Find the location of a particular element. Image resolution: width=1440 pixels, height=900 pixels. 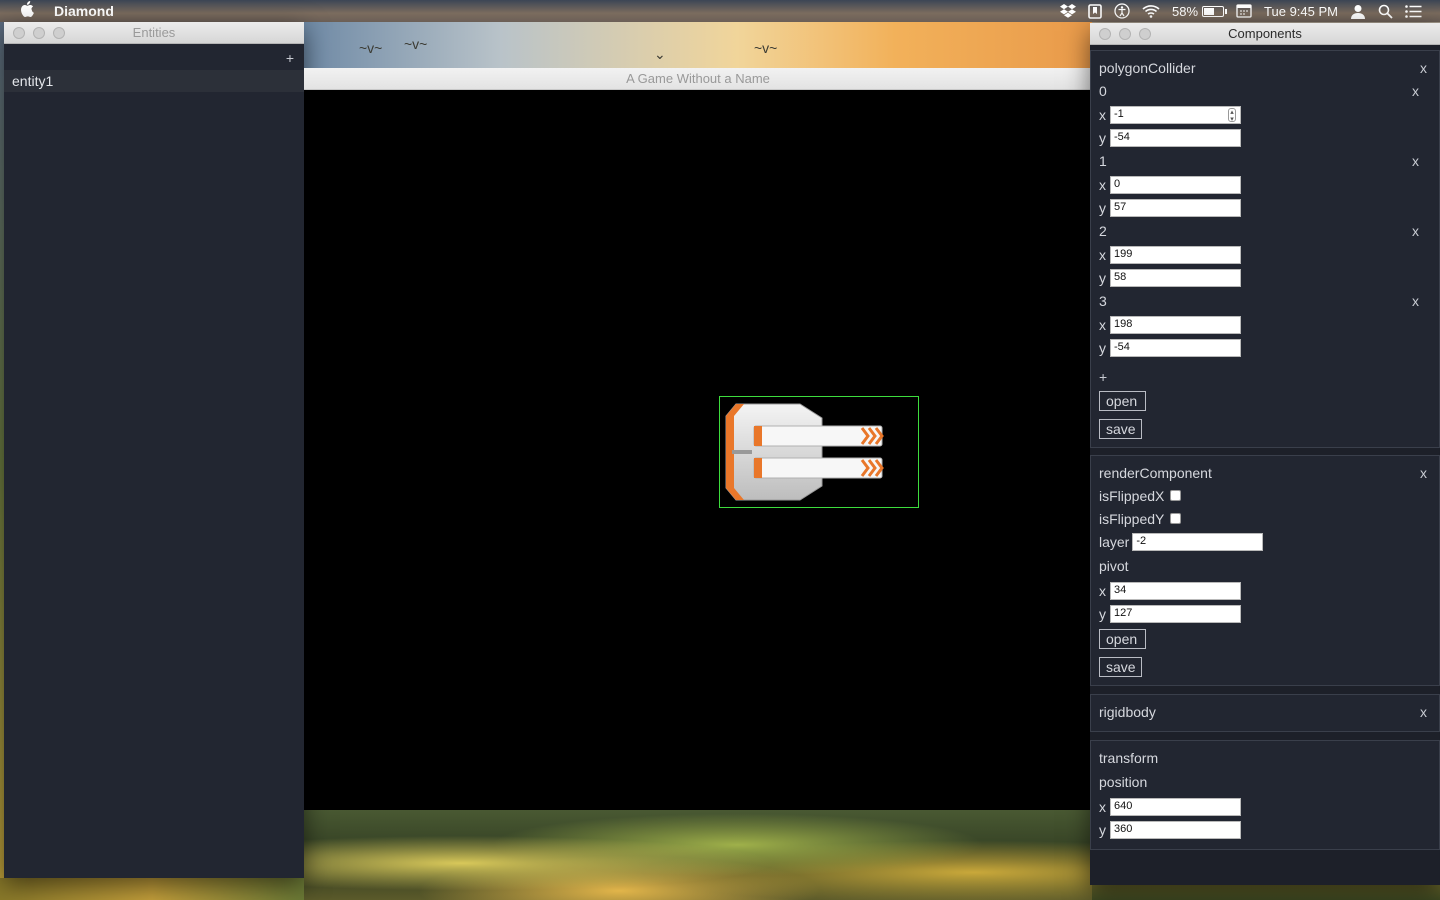

add-point-button: + is located at coordinates (1265, 377).